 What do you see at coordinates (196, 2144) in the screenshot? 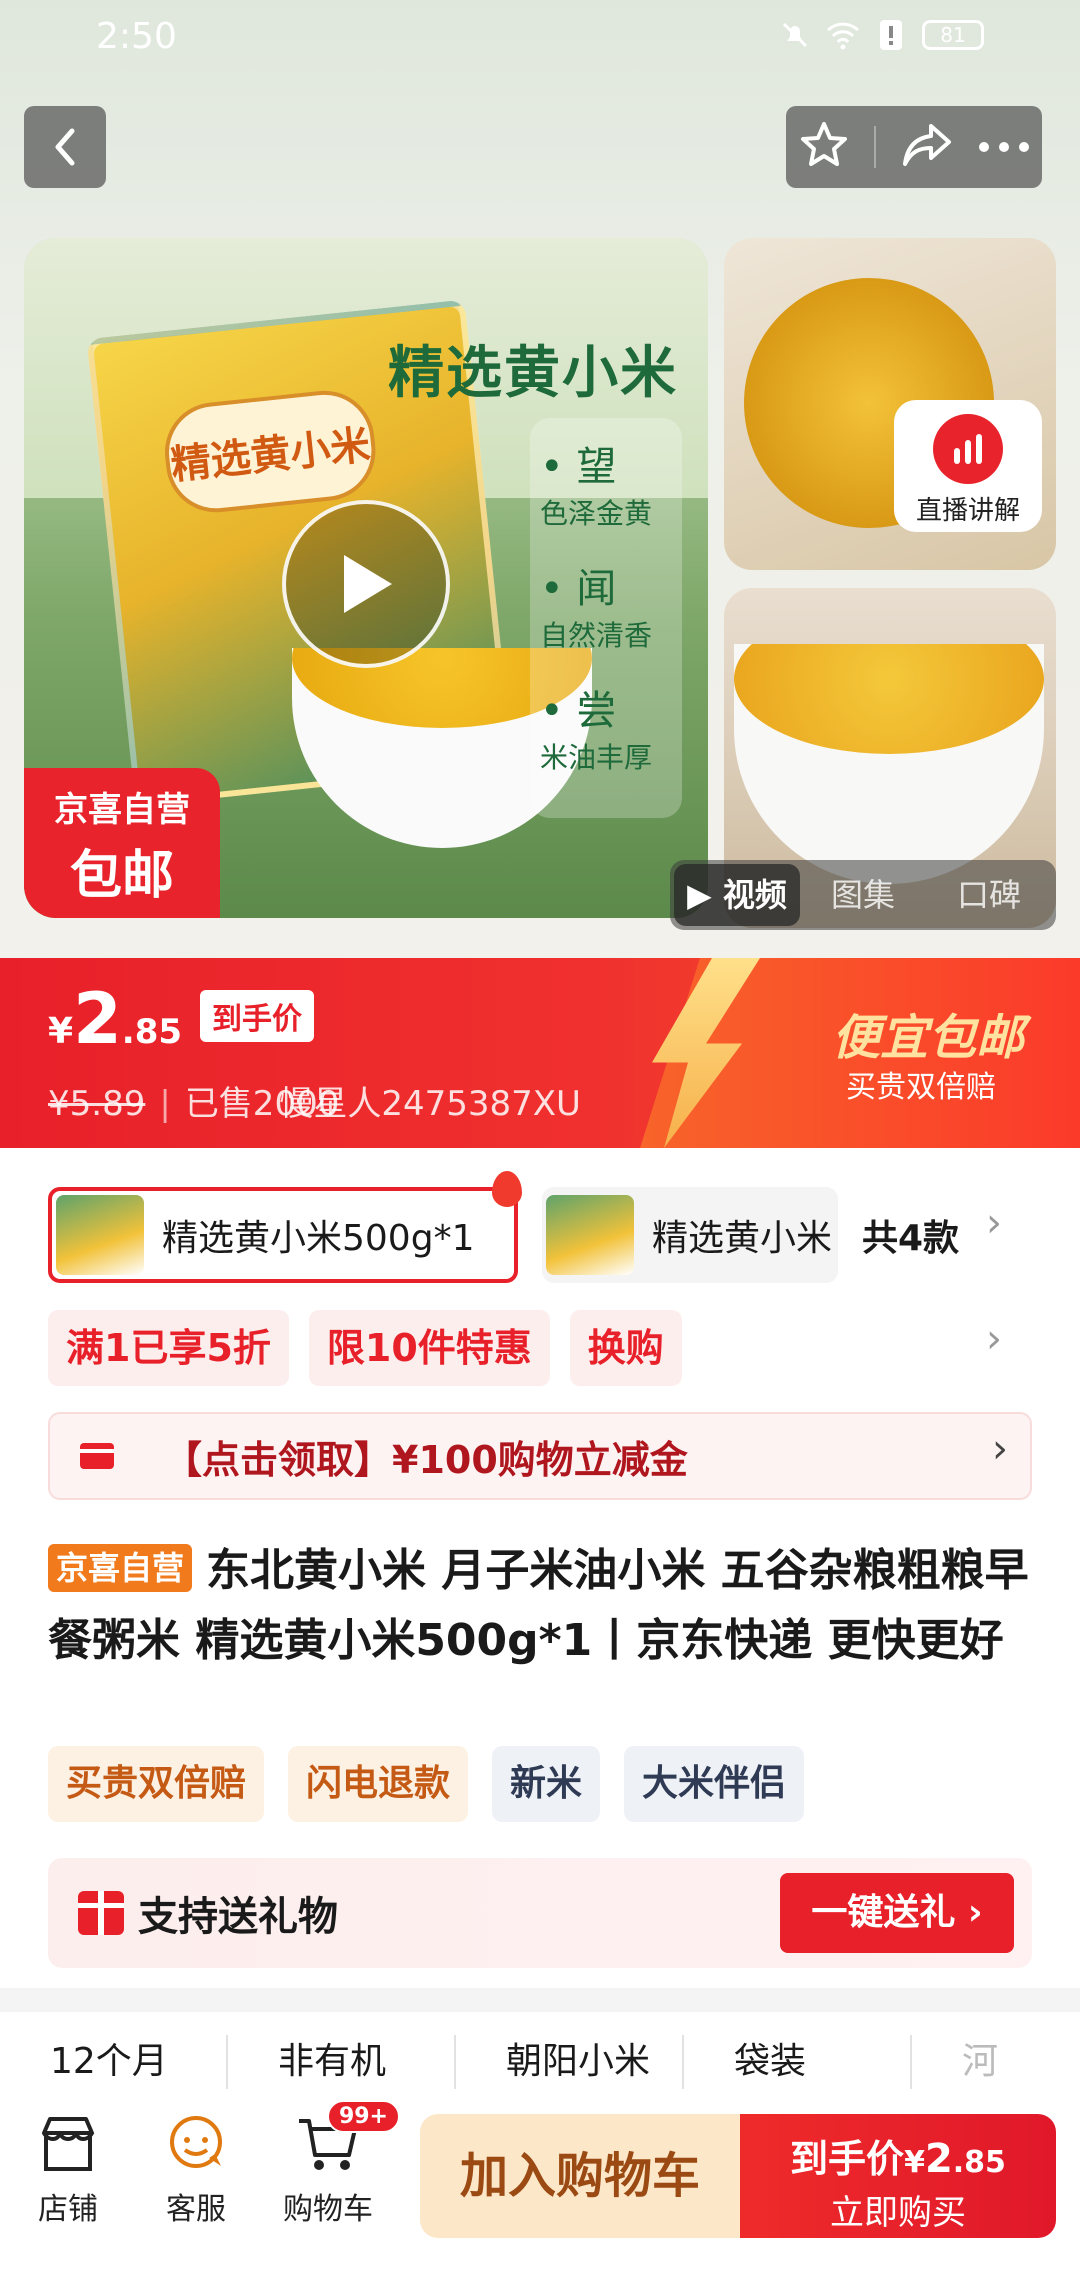
I see `service-icon` at bounding box center [196, 2144].